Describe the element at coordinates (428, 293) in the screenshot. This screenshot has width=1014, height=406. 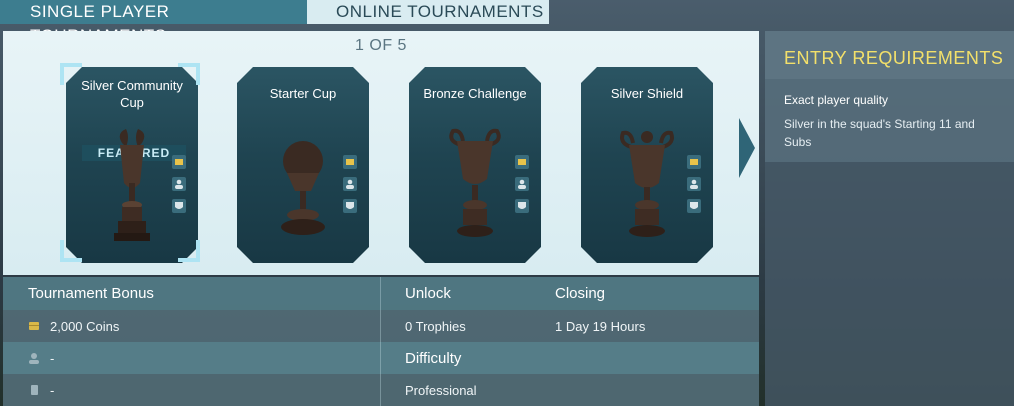
I see `unlock-header: Unlock` at that location.